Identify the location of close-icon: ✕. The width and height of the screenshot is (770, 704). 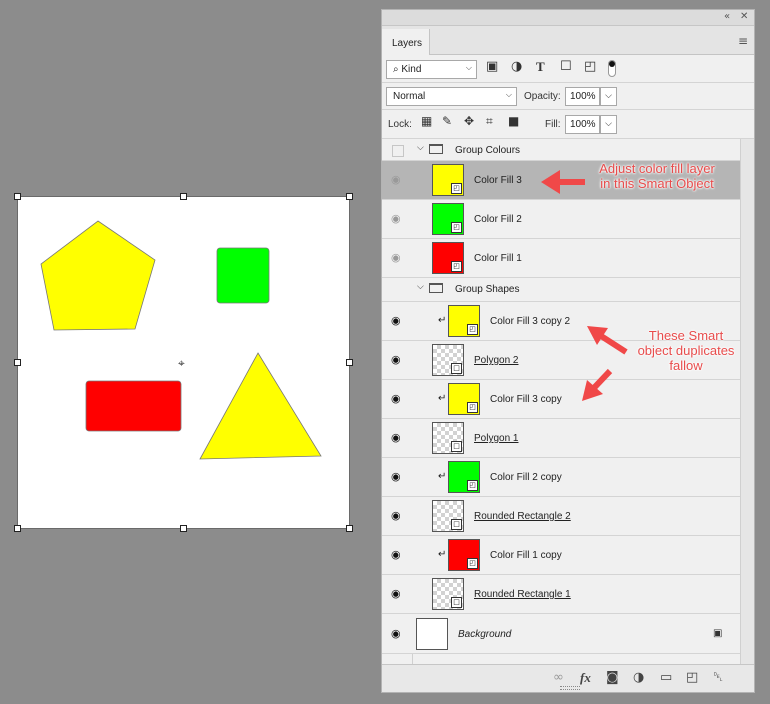
(744, 16).